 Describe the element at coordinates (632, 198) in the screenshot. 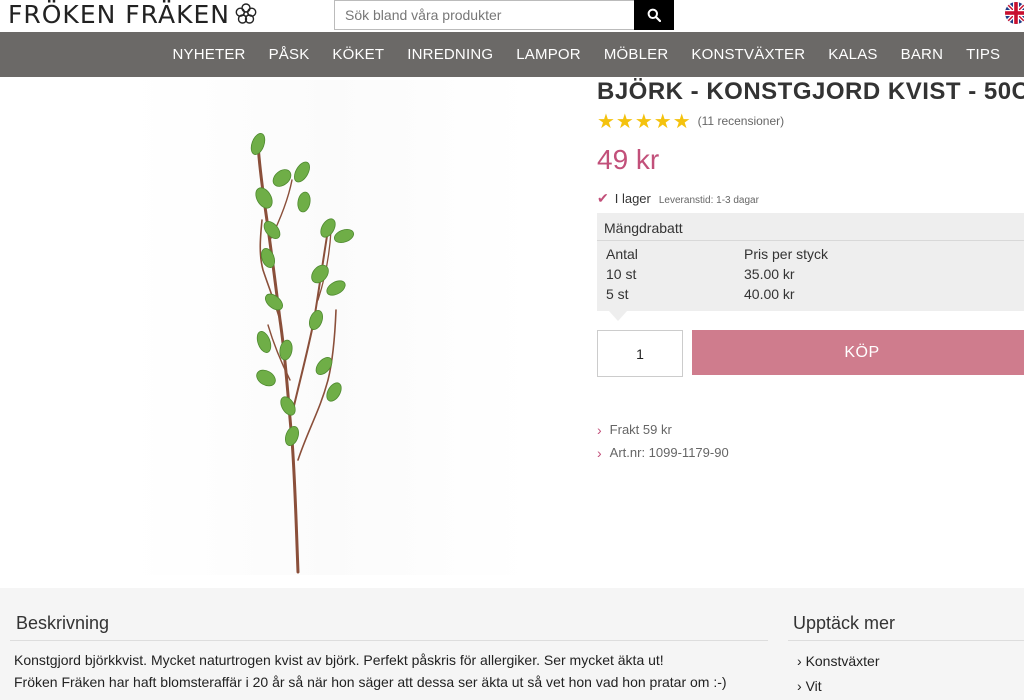

I see `stock-label: I lager` at that location.